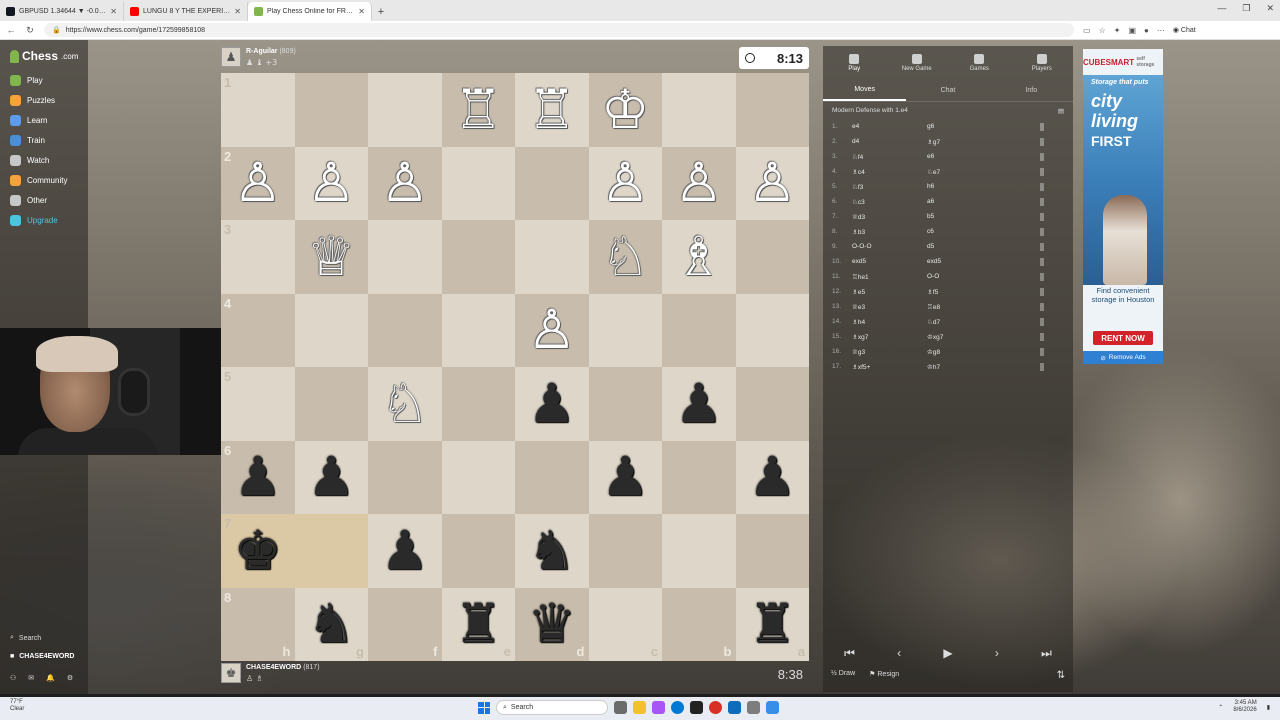  I want to click on player-avatar: ♚, so click(231, 673).